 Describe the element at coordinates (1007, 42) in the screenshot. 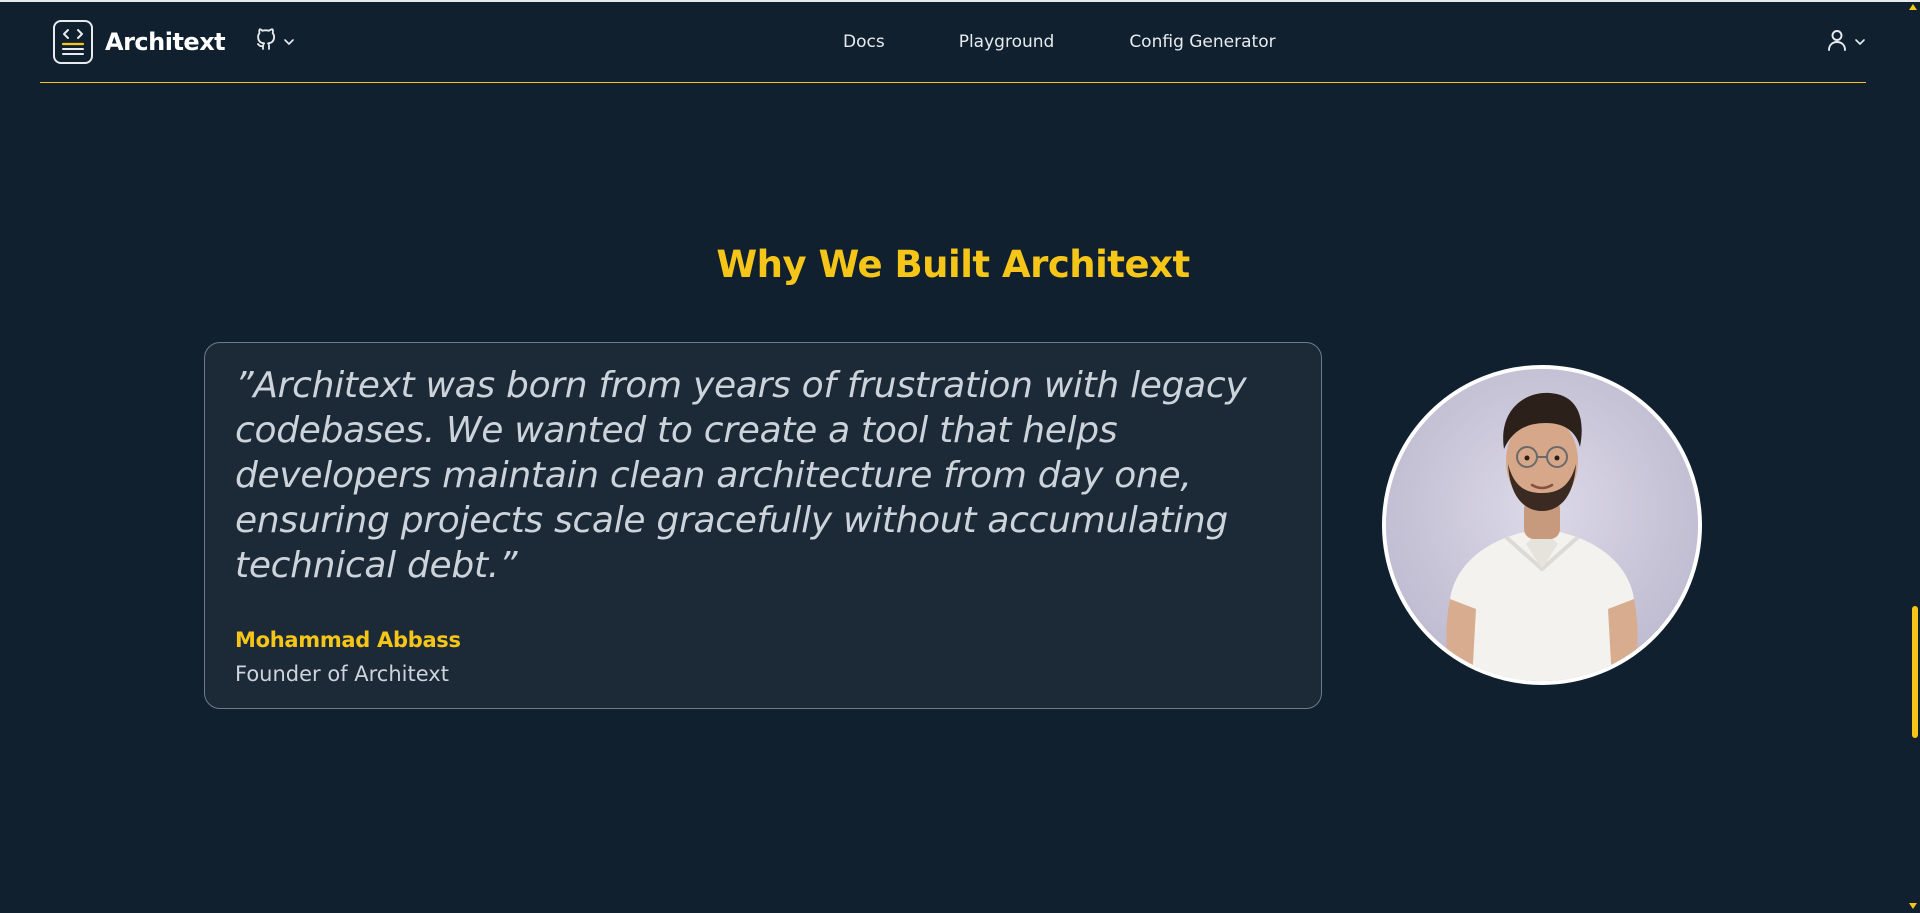

I see `nav-link-playground: Playground` at that location.